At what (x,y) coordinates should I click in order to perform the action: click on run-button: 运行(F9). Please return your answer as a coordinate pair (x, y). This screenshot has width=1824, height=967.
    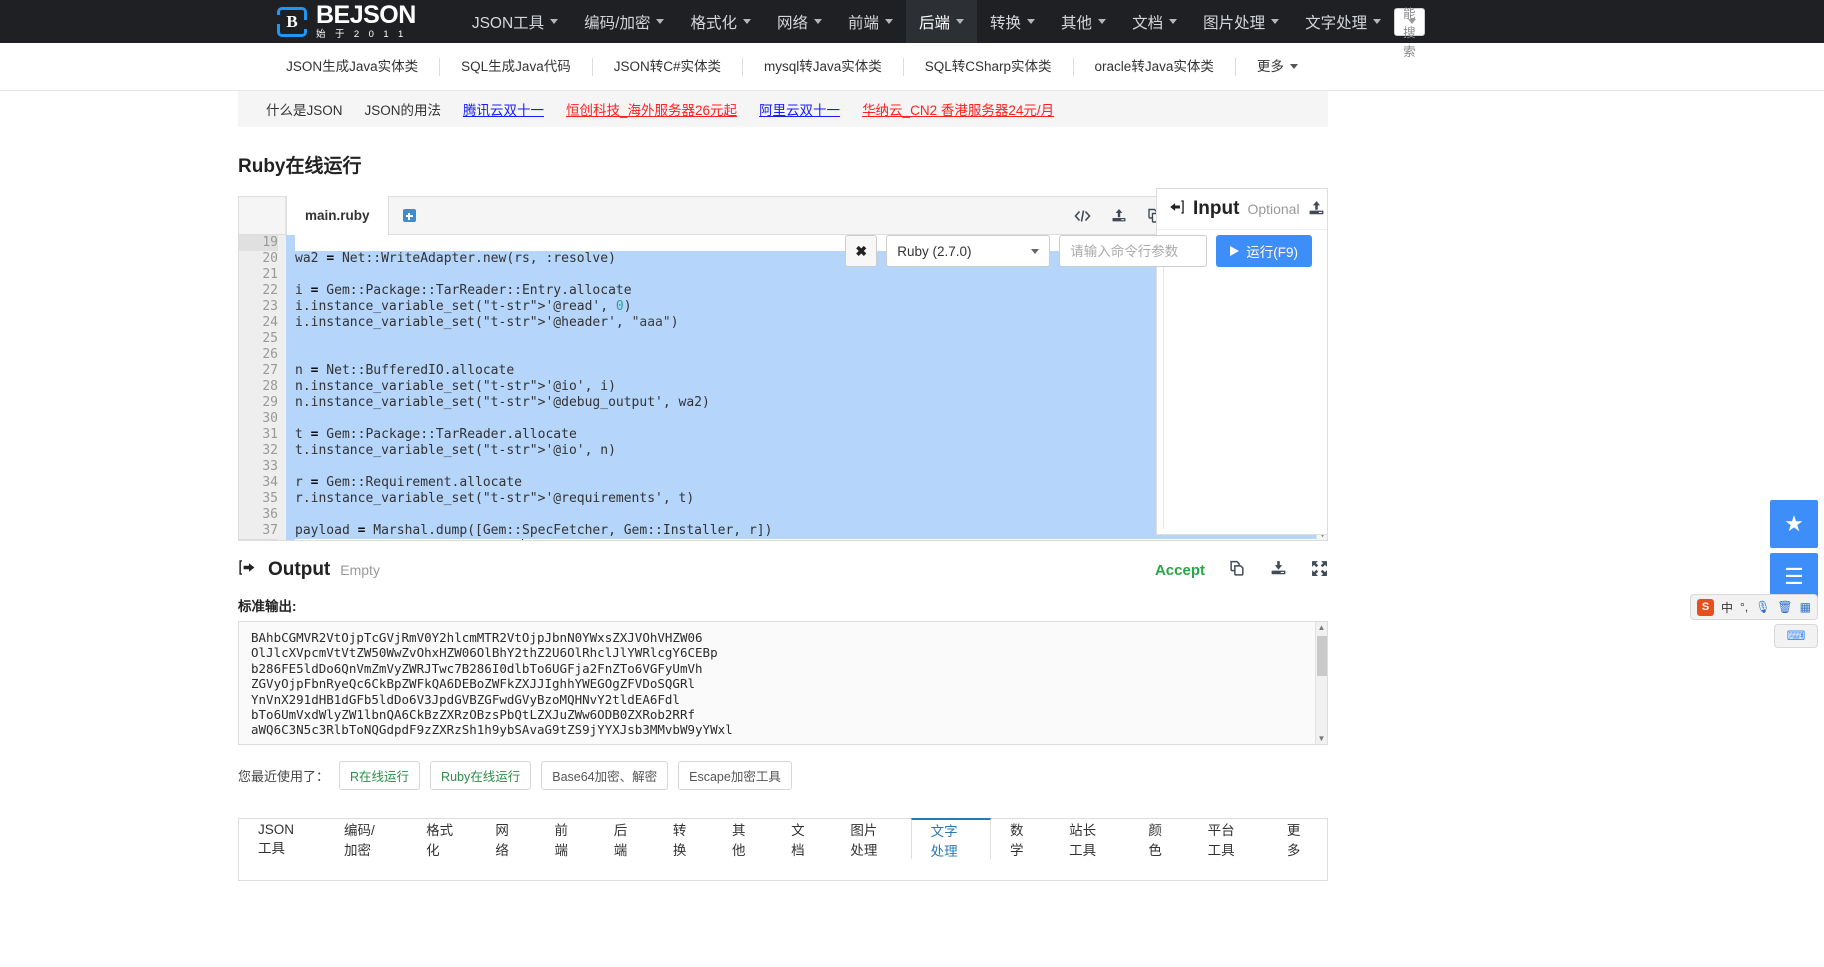
    Looking at the image, I should click on (1264, 251).